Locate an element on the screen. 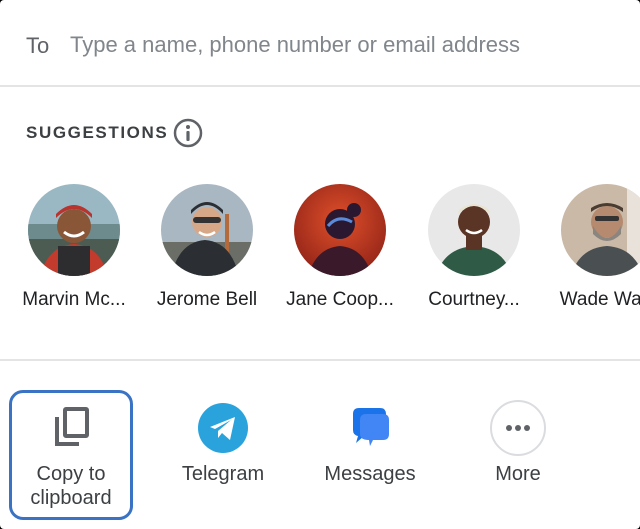 This screenshot has width=640, height=529. messages-icon is located at coordinates (371, 427).